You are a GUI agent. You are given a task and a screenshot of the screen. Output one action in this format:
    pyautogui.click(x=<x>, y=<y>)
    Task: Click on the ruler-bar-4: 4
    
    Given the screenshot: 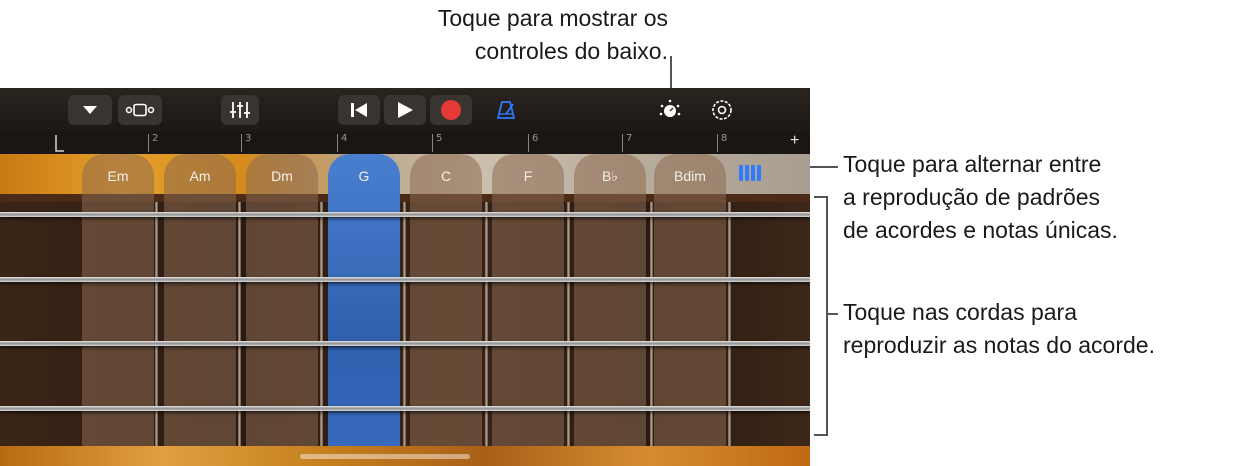 What is the action you would take?
    pyautogui.click(x=344, y=138)
    